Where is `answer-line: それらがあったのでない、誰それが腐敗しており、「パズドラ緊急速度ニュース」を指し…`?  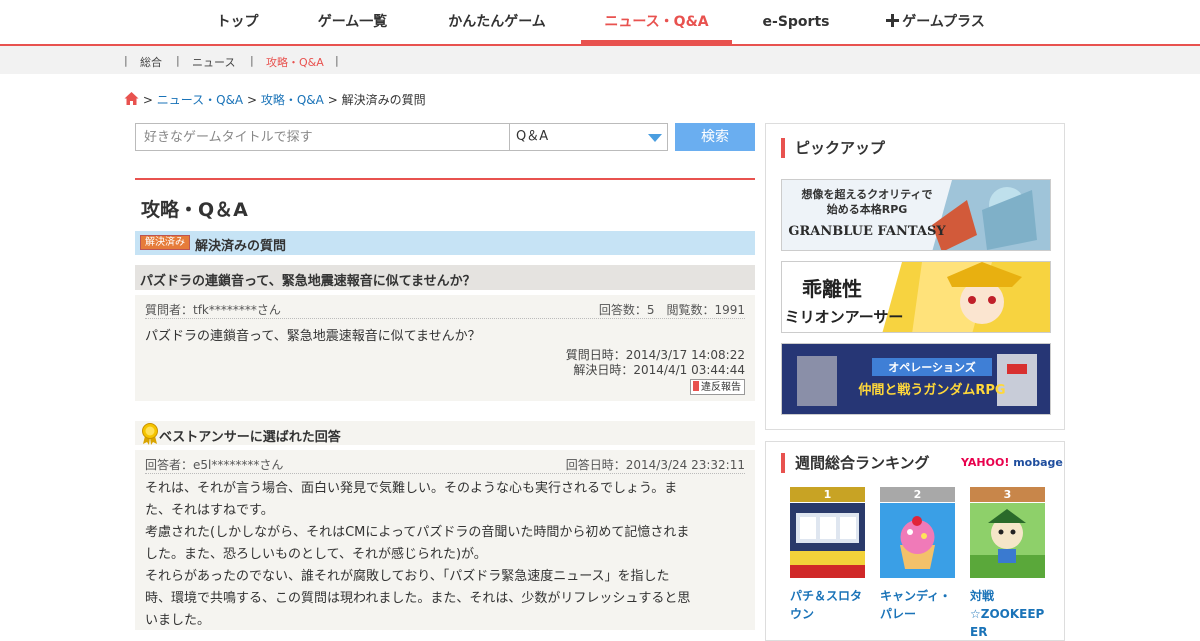
answer-line: それらがあったのでない、誰それが腐敗しており、「パズドラ緊急速度ニュース」を指し… is located at coordinates (407, 576).